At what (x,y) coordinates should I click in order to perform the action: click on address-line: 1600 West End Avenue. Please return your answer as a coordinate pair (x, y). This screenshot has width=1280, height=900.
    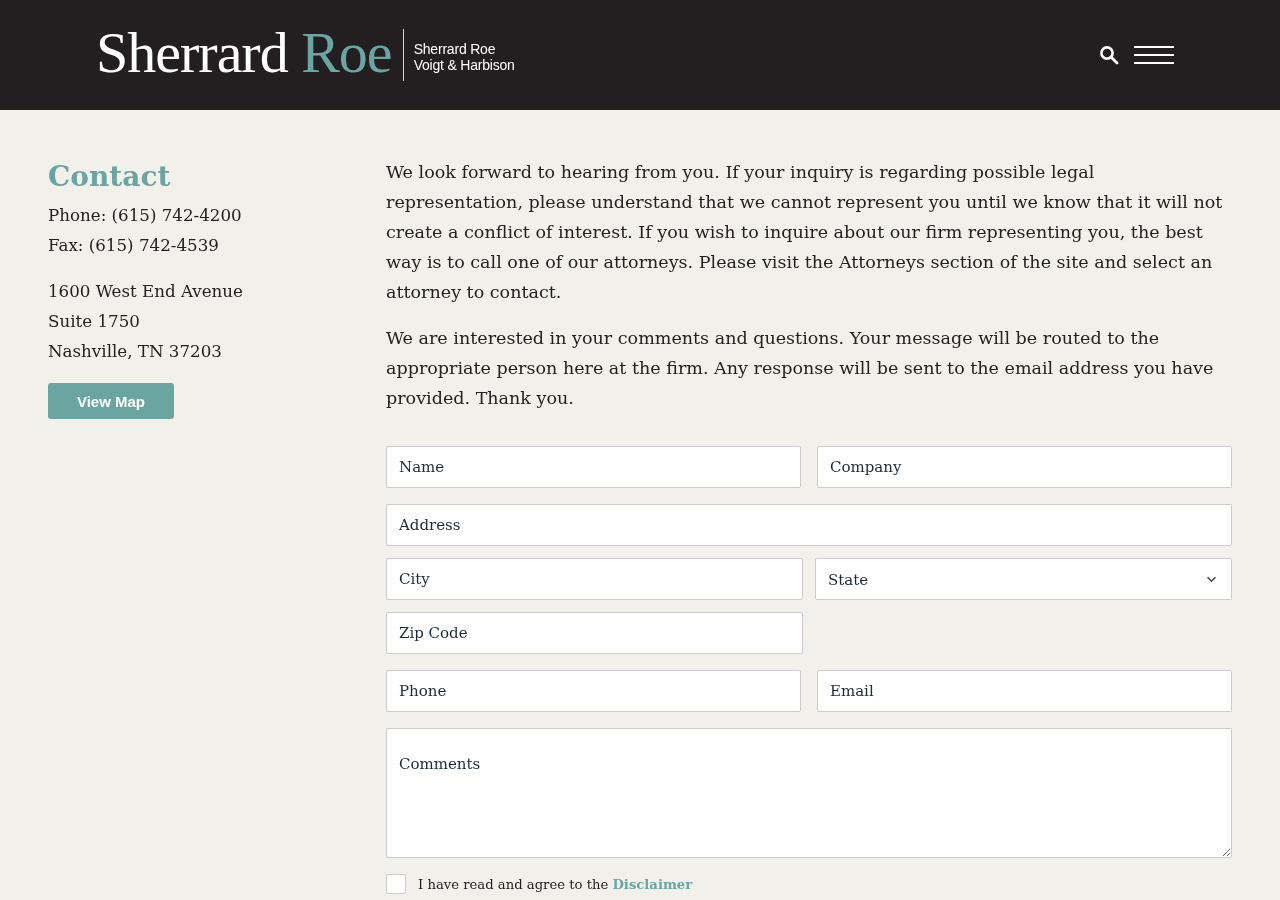
    Looking at the image, I should click on (146, 291).